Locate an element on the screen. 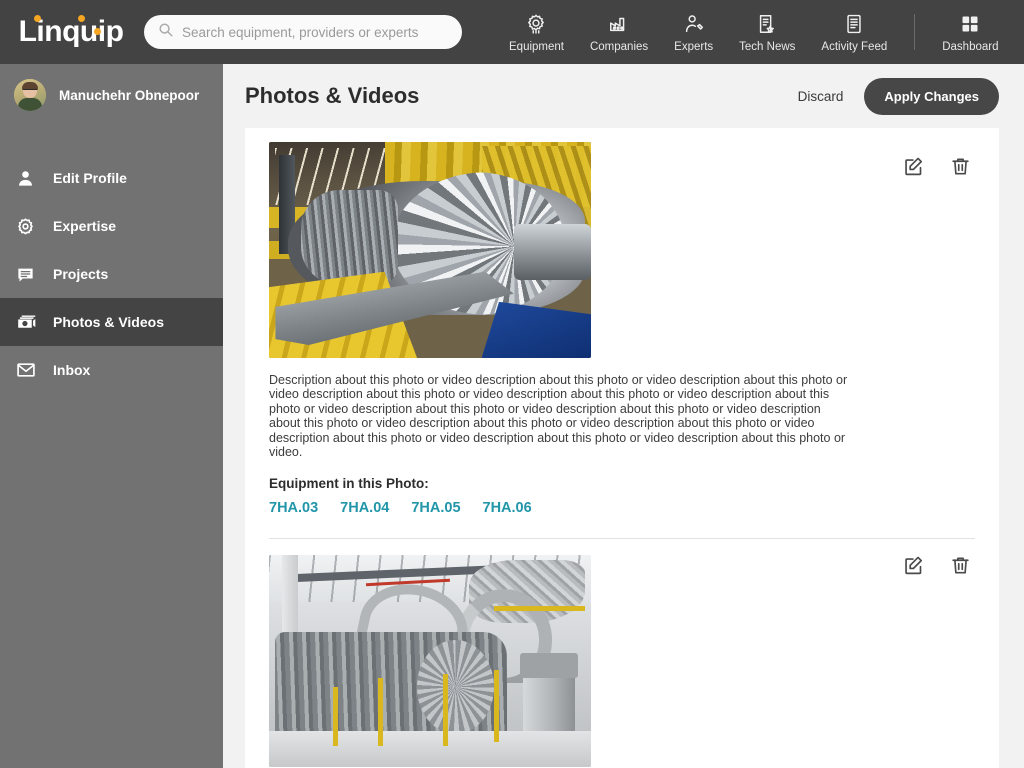 The image size is (1024, 768). sidebar-item-photos-videos: Photos & Videos is located at coordinates (111, 322).